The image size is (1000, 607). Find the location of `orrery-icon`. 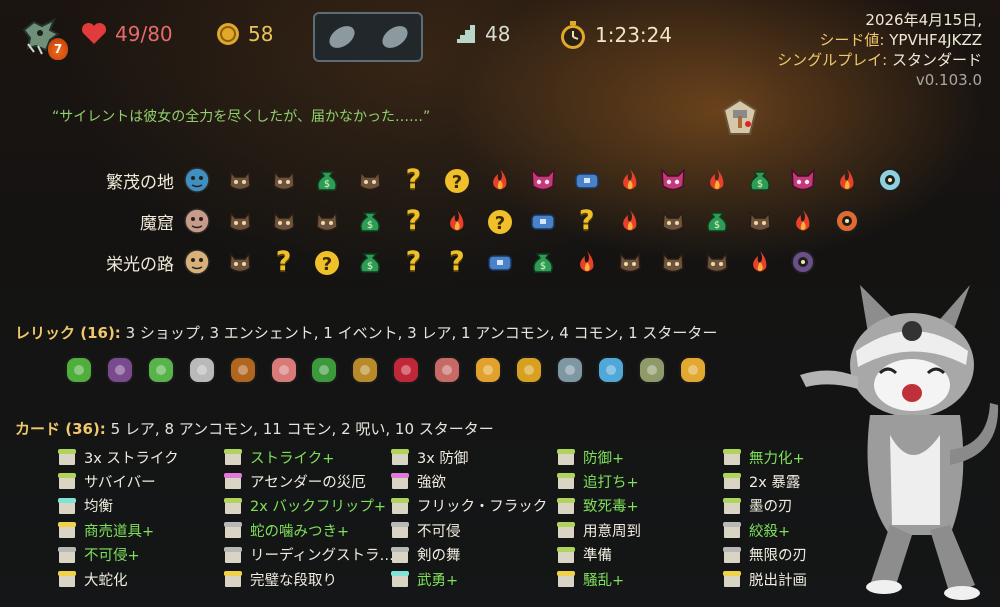

orrery-icon is located at coordinates (488, 370).